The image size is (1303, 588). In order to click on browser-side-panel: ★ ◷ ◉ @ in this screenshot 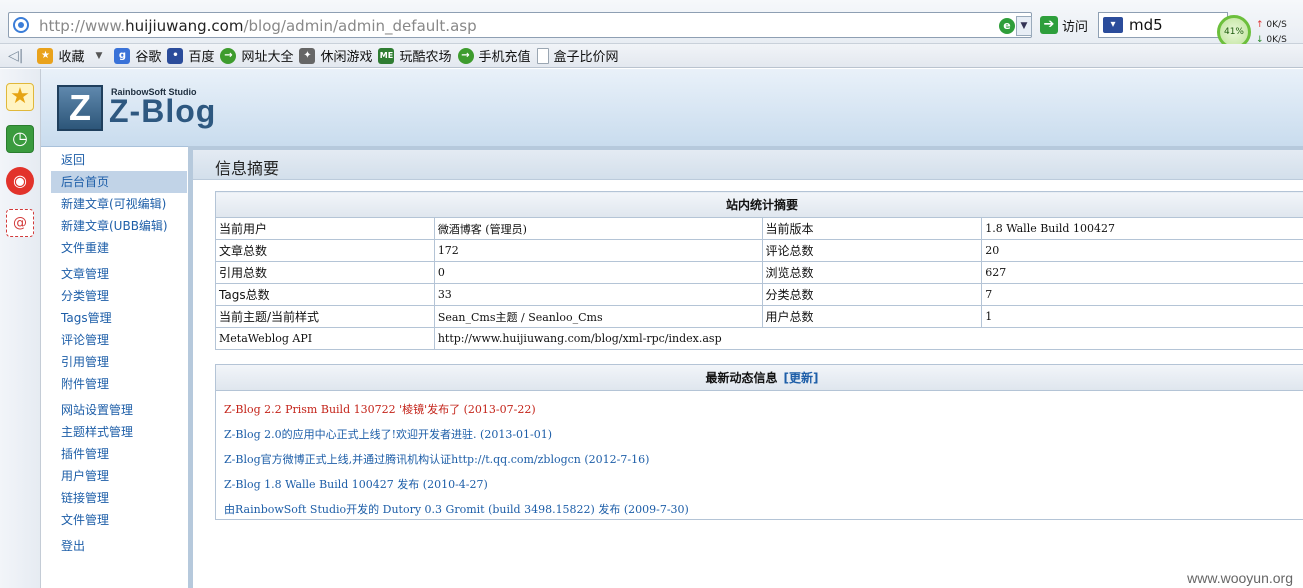, I will do `click(20, 328)`.